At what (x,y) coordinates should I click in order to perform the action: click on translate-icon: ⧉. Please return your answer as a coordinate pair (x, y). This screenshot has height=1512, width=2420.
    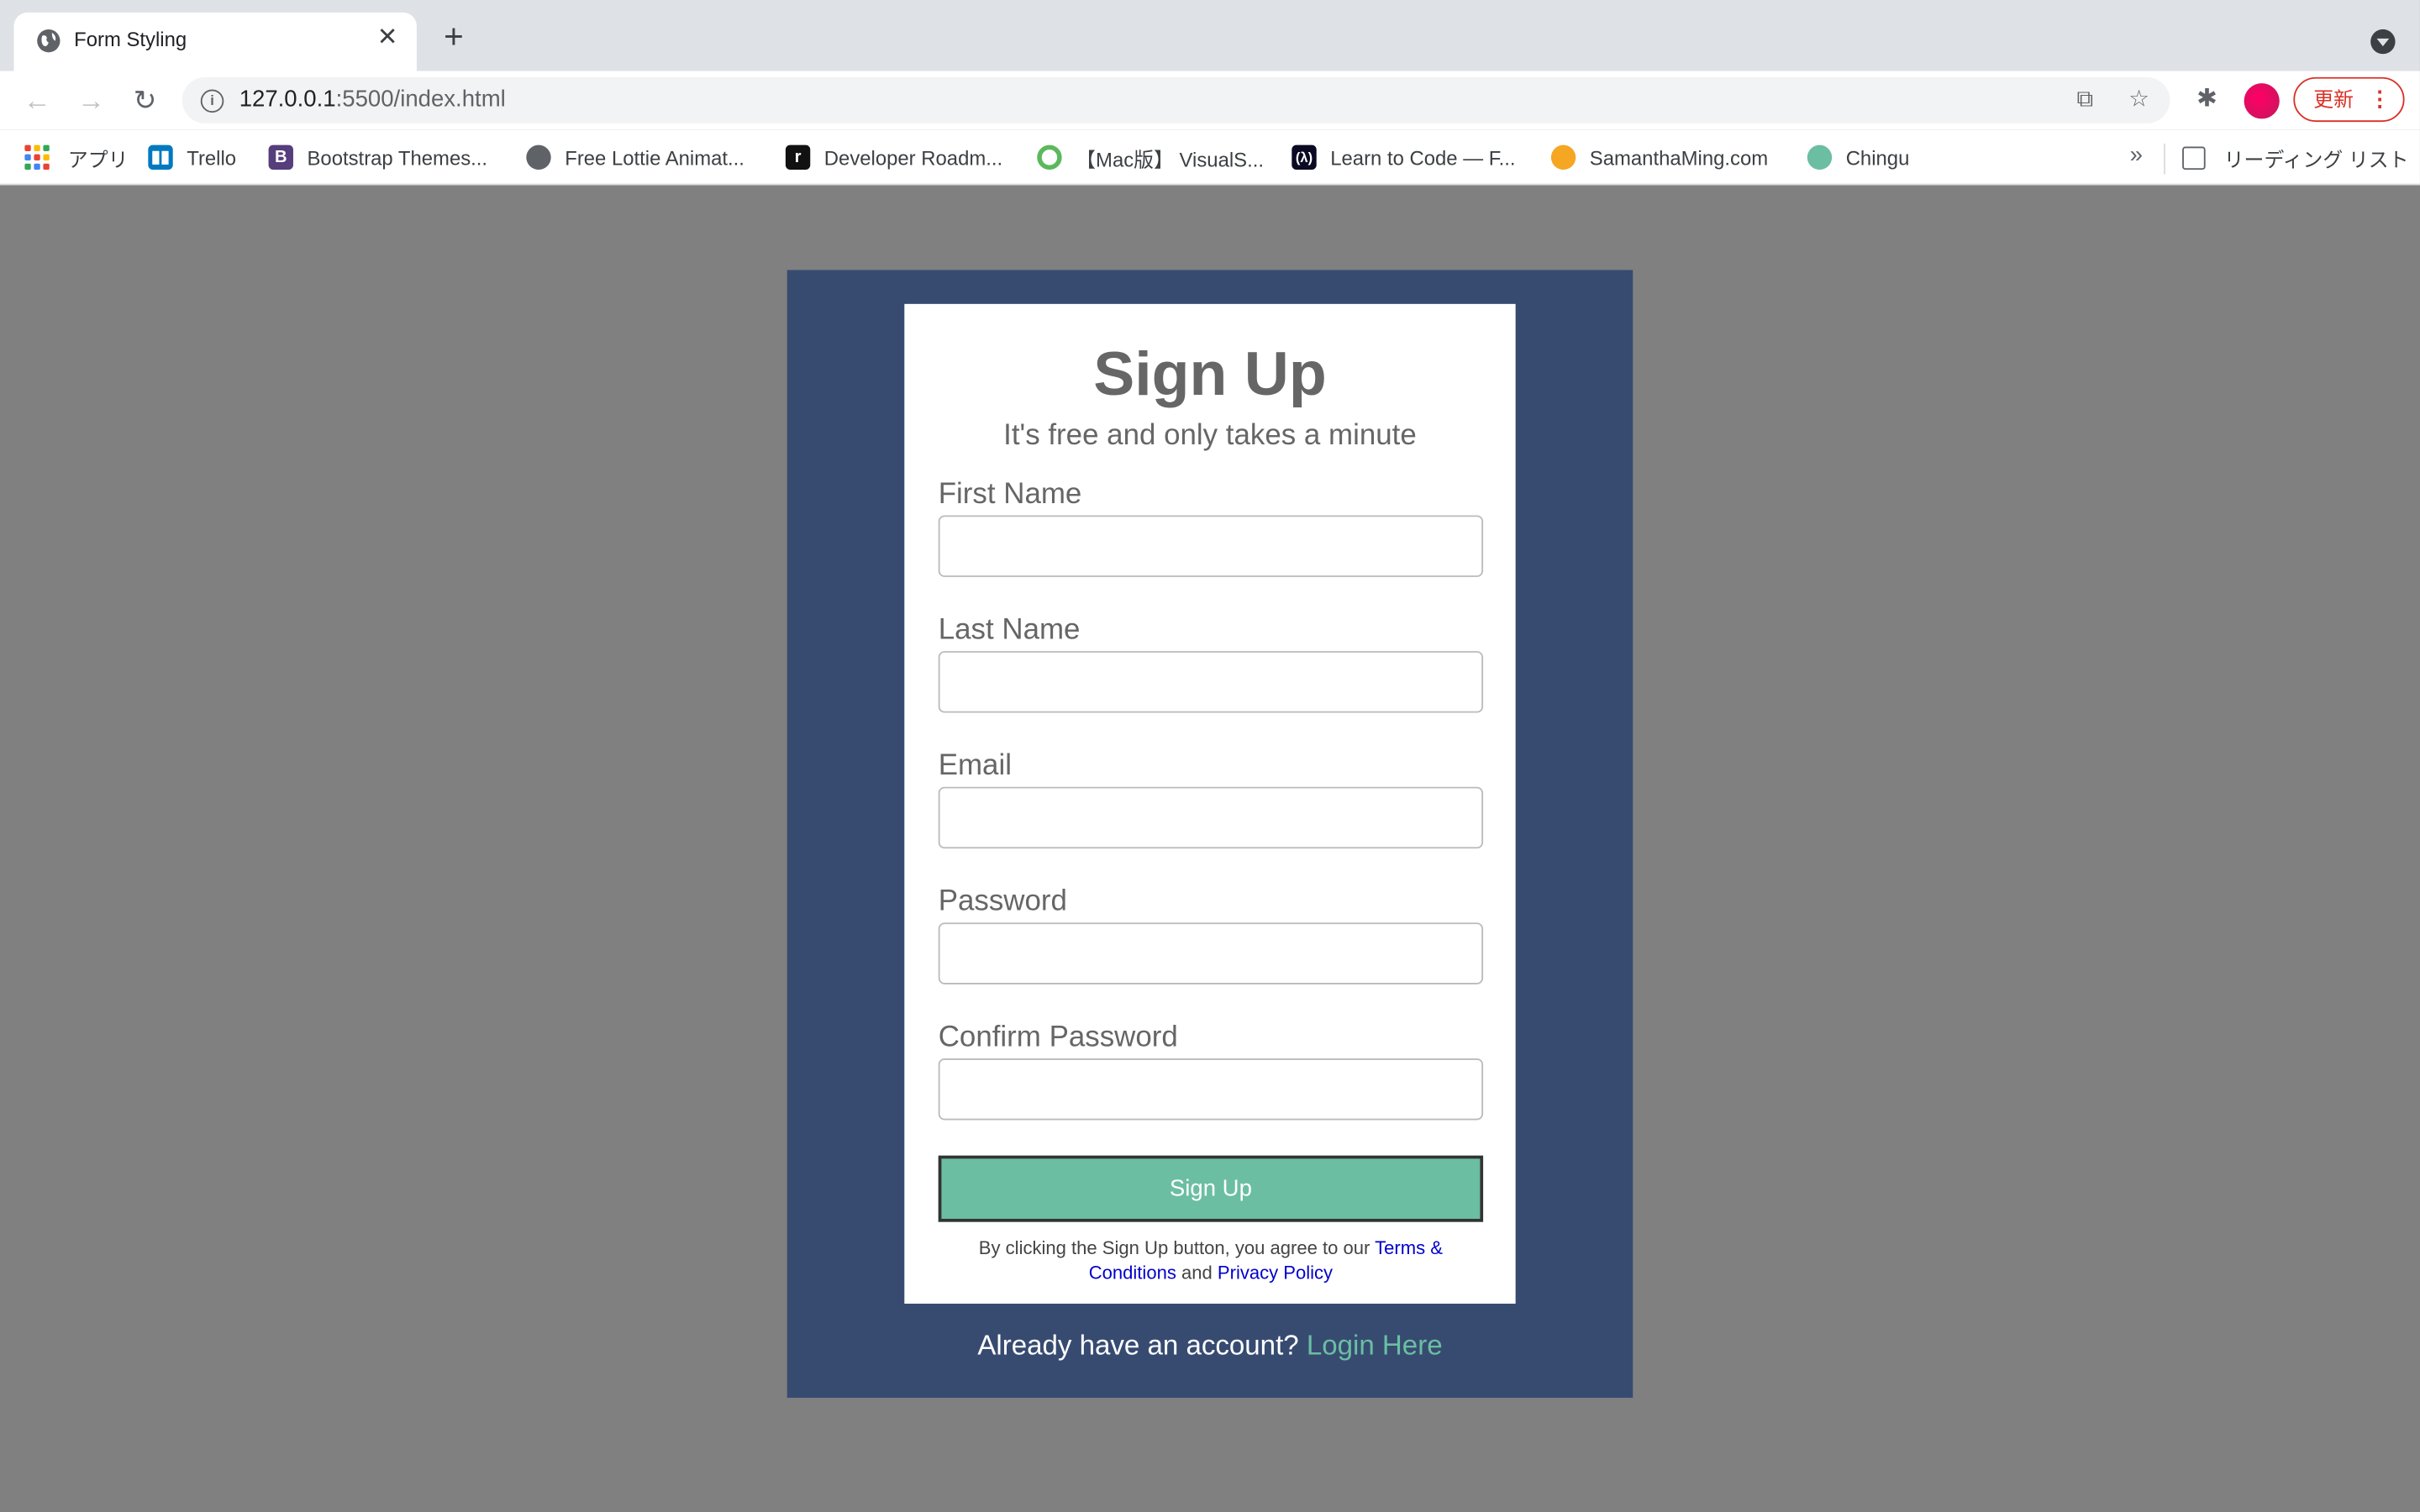
    Looking at the image, I should click on (2085, 100).